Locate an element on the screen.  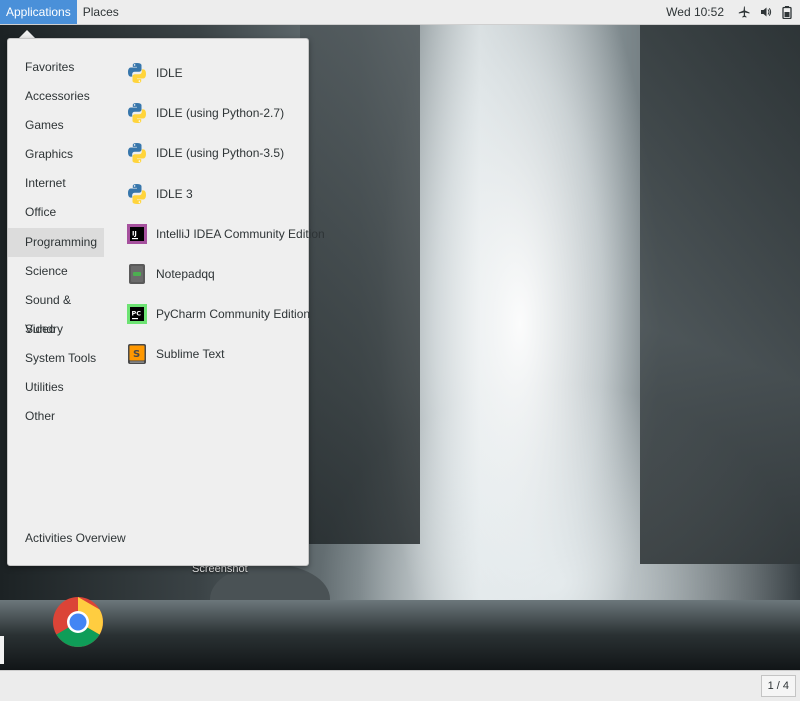
app-label: IntelliJ IDEA Community Edition is located at coordinates (240, 233).